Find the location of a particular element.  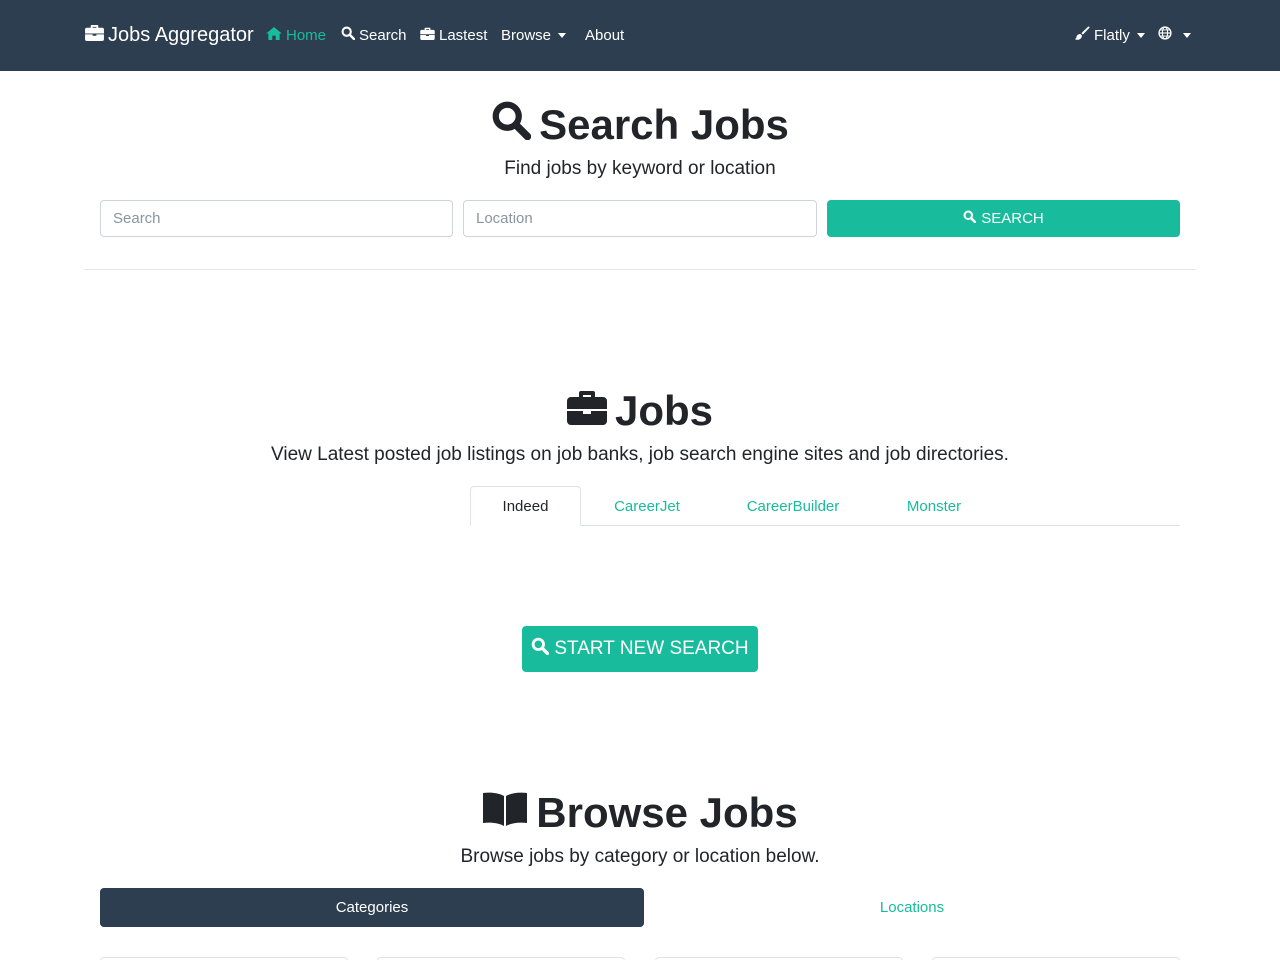

search-button: SEARCH is located at coordinates (1003, 218).